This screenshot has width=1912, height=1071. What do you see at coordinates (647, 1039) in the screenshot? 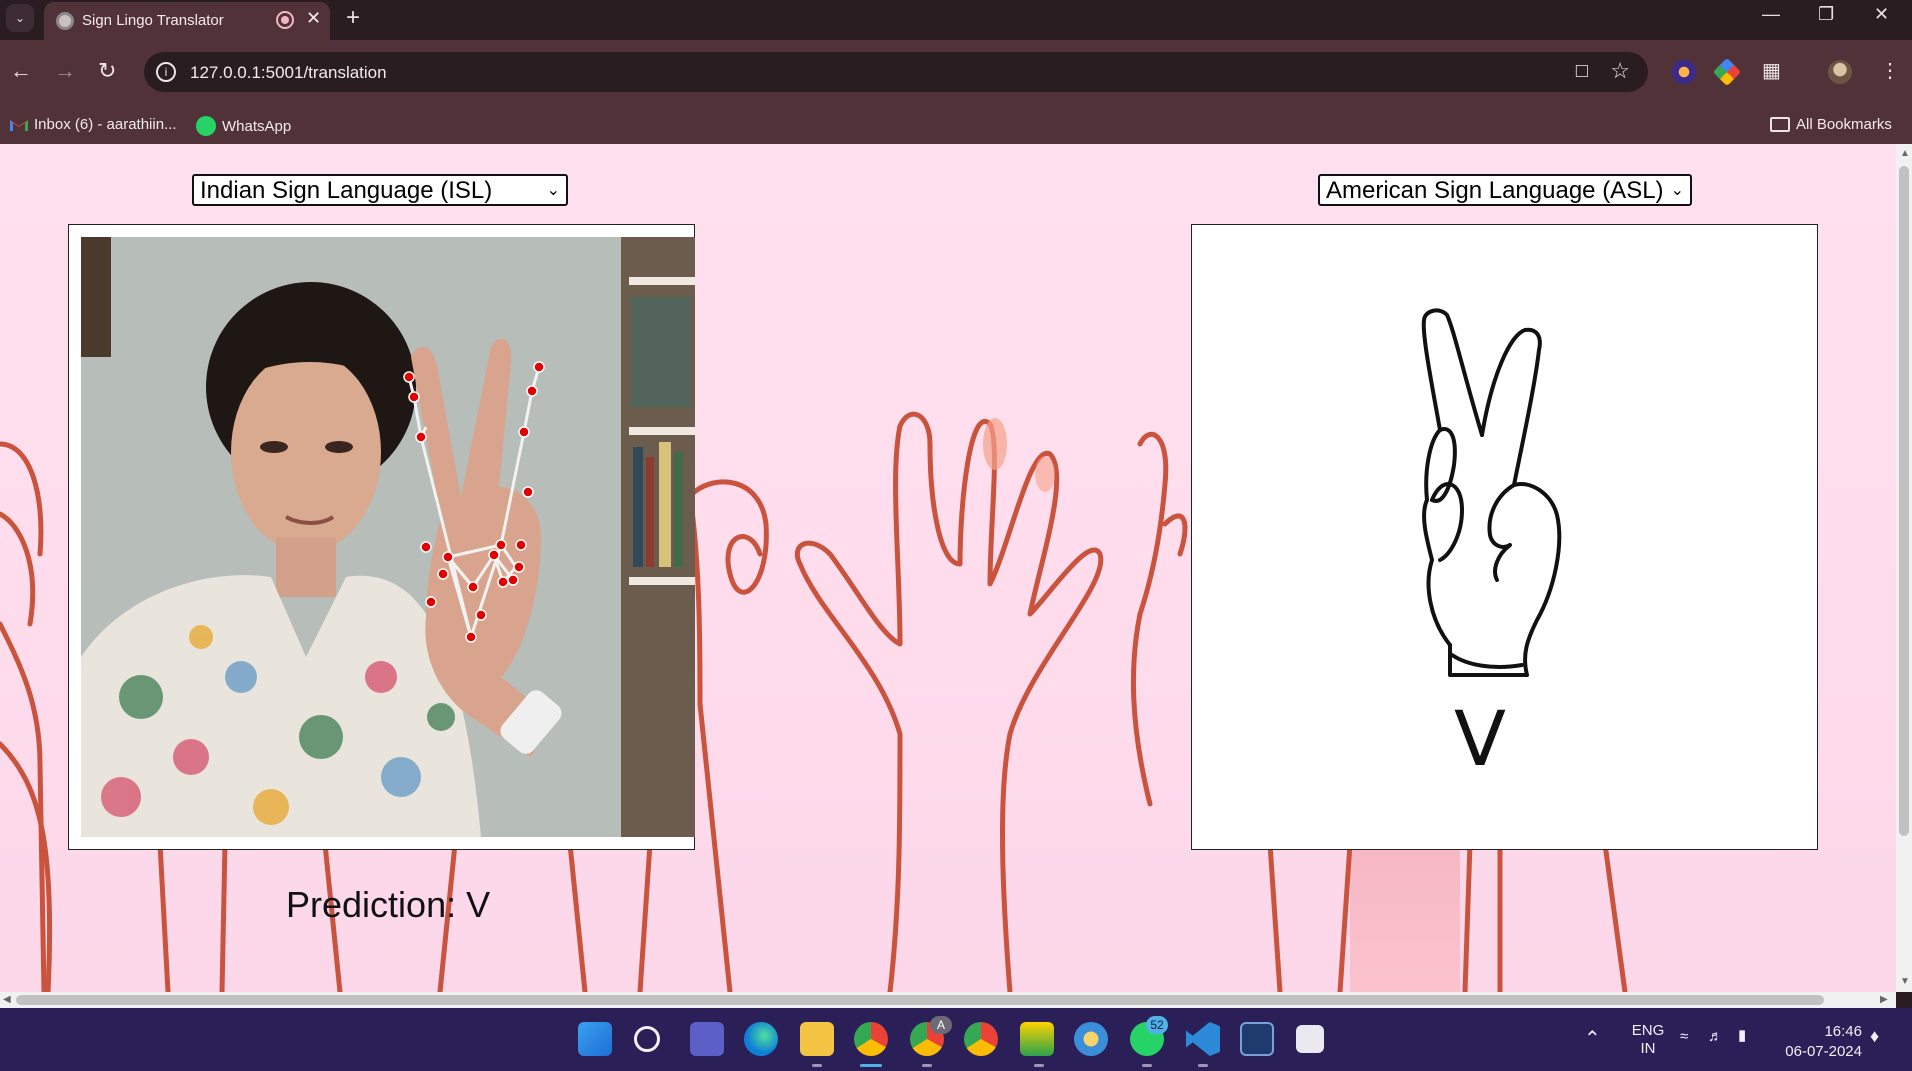
I see `search-icon` at bounding box center [647, 1039].